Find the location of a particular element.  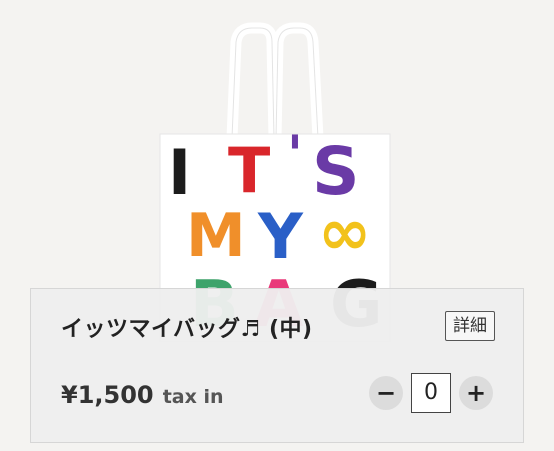

tax-label: tax in is located at coordinates (193, 397).